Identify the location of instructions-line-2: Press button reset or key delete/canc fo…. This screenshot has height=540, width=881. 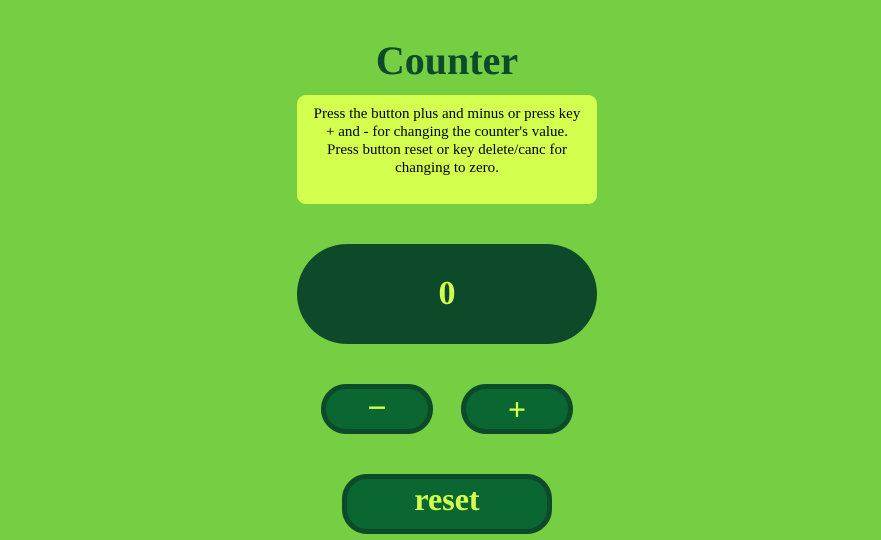
(447, 159).